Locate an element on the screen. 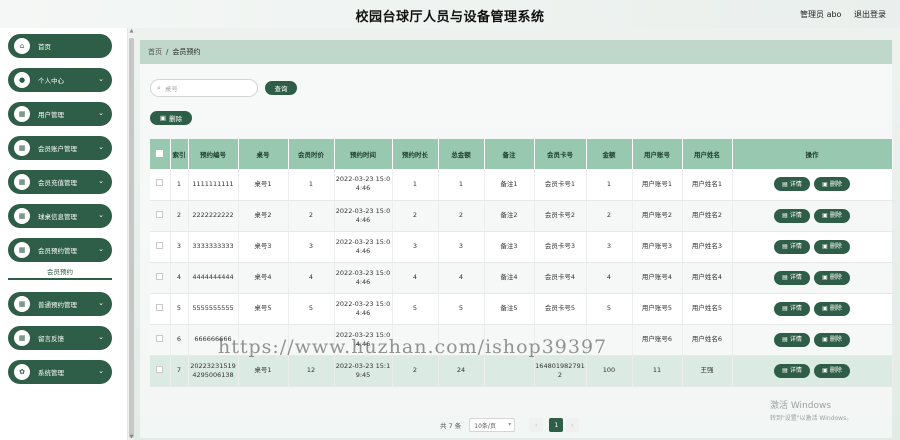 The width and height of the screenshot is (900, 440). table-cell: 备注3 is located at coordinates (509, 247).